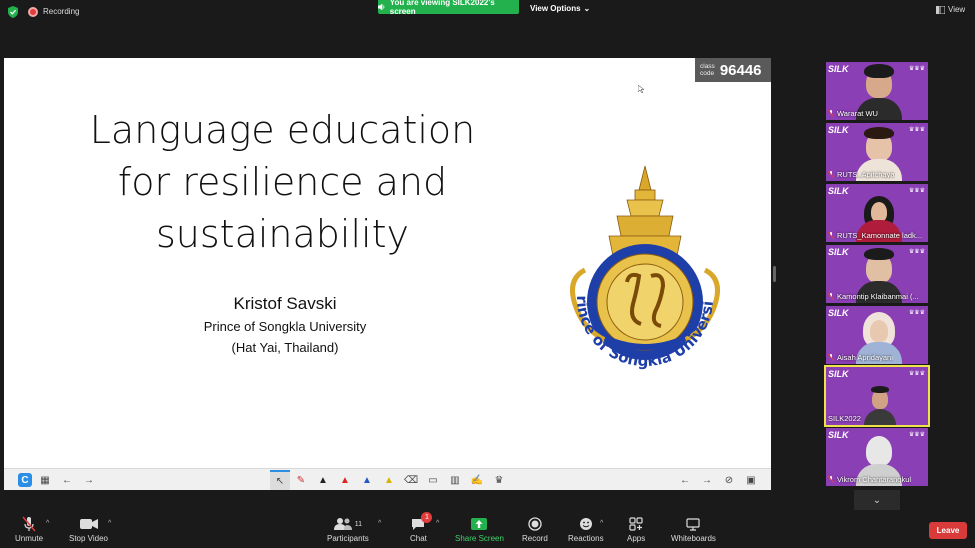 The width and height of the screenshot is (975, 548). I want to click on view-options-button: View Options ⌄, so click(560, 8).